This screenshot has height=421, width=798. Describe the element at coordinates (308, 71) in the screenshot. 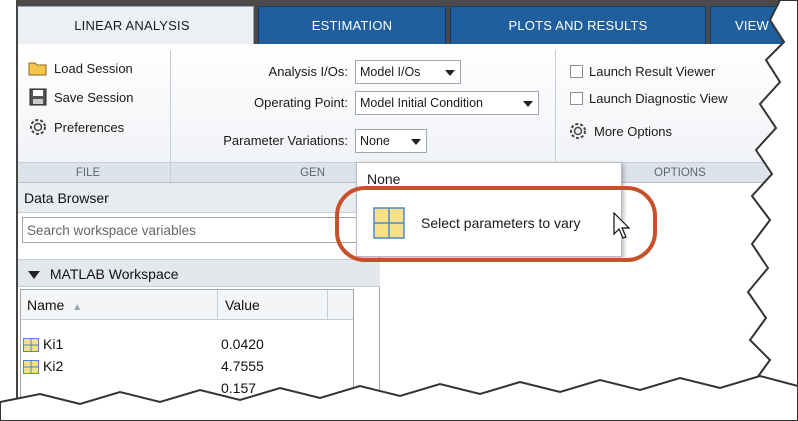

I see `analysis-ios-label: Analysis I/Os:` at that location.